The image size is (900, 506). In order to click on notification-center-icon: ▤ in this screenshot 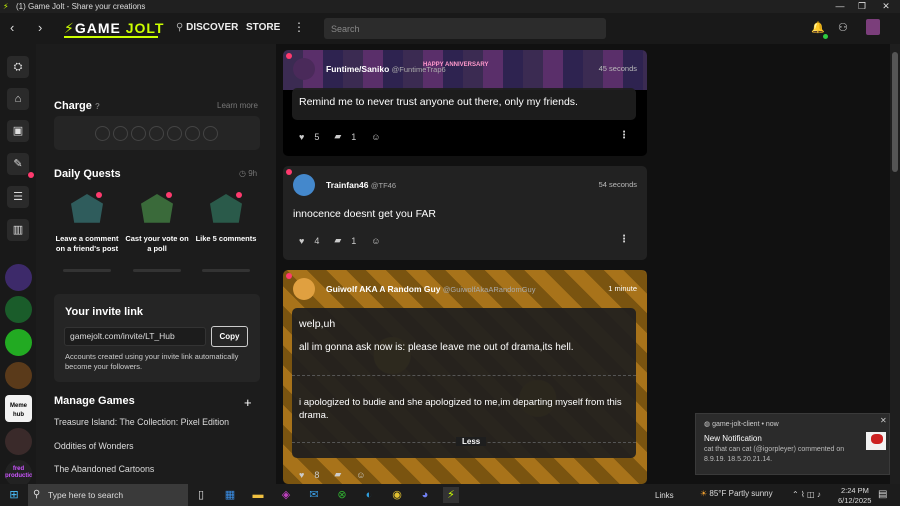, I will do `click(882, 494)`.